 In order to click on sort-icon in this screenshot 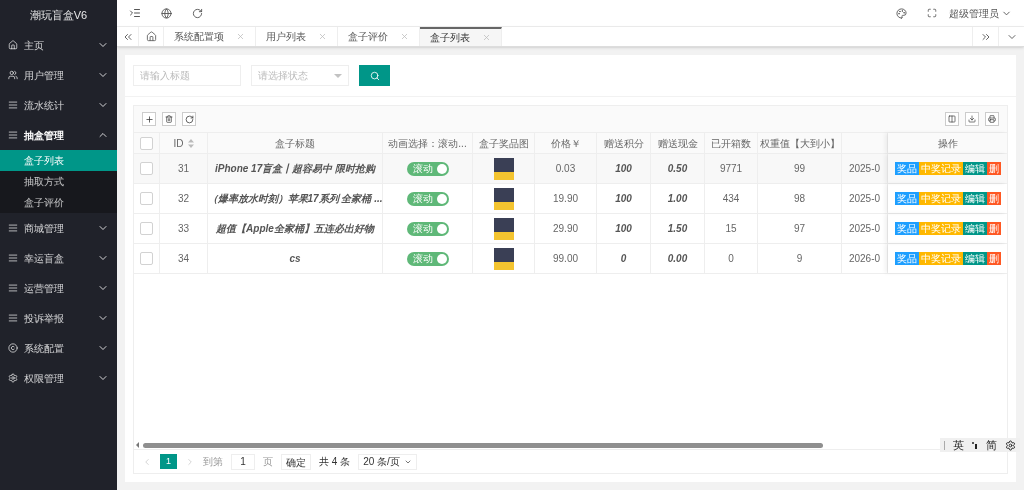, I will do `click(190, 143)`.